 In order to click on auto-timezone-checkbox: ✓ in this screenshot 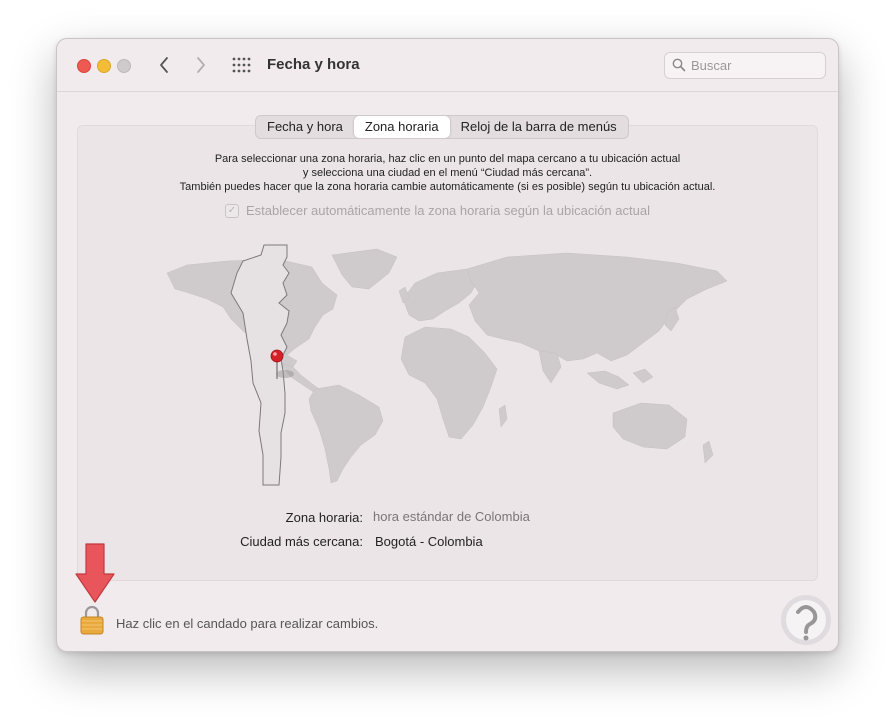, I will do `click(232, 210)`.